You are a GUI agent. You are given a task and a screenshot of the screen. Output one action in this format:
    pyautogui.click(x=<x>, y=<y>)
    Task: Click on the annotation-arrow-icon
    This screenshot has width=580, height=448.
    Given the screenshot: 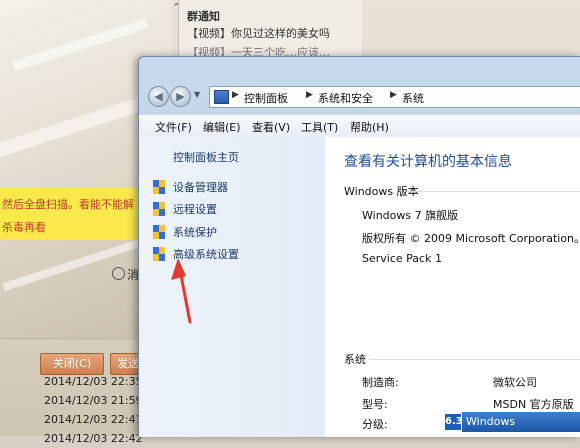 What is the action you would take?
    pyautogui.click(x=181, y=291)
    